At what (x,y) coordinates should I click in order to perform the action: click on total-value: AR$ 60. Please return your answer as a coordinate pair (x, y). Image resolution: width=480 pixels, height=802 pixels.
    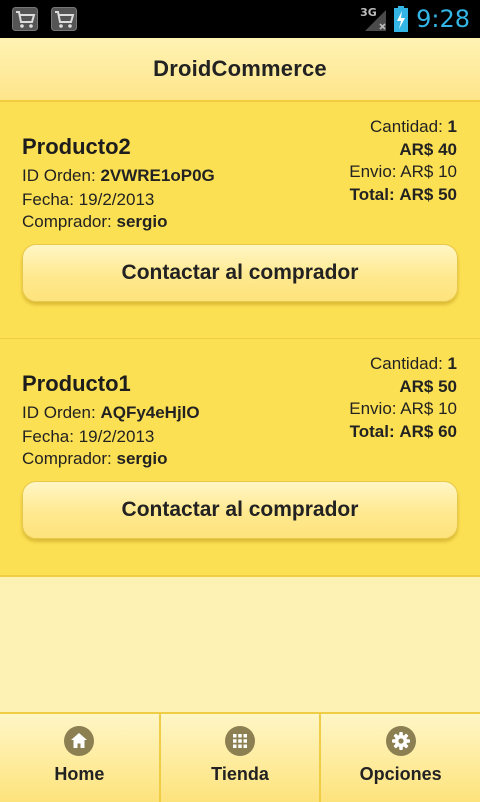
    Looking at the image, I should click on (428, 431).